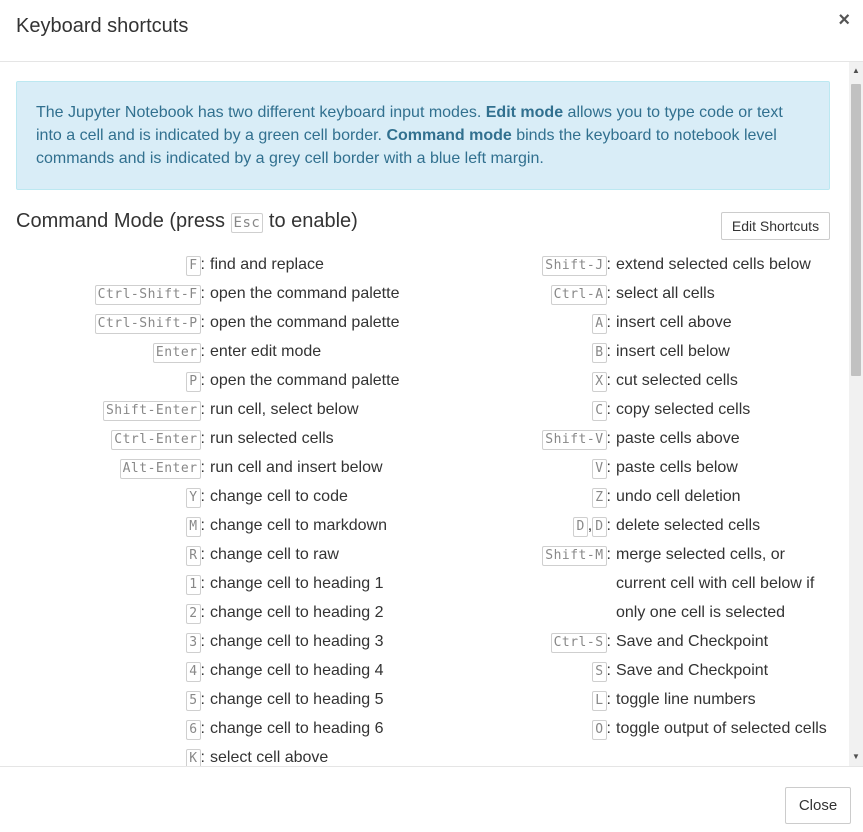 The image size is (863, 832). I want to click on shortcut-keys: Ctrl-S:, so click(515, 641).